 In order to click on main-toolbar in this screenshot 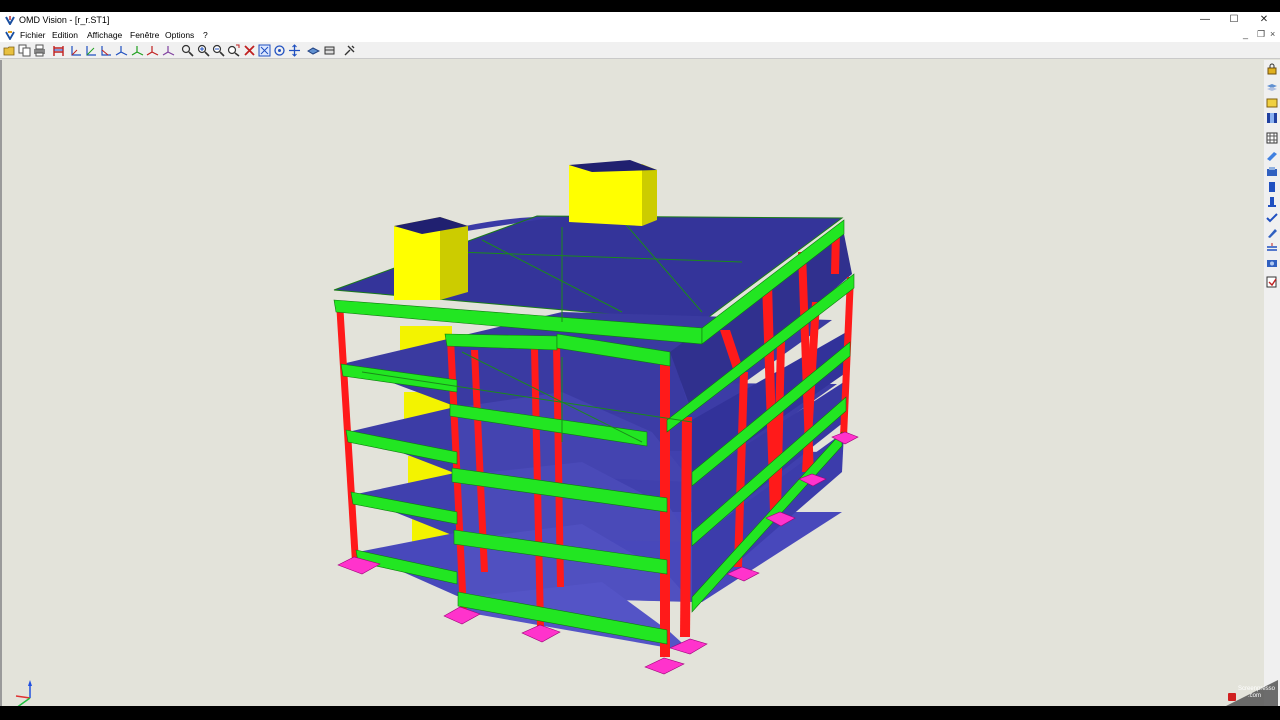, I will do `click(640, 50)`.